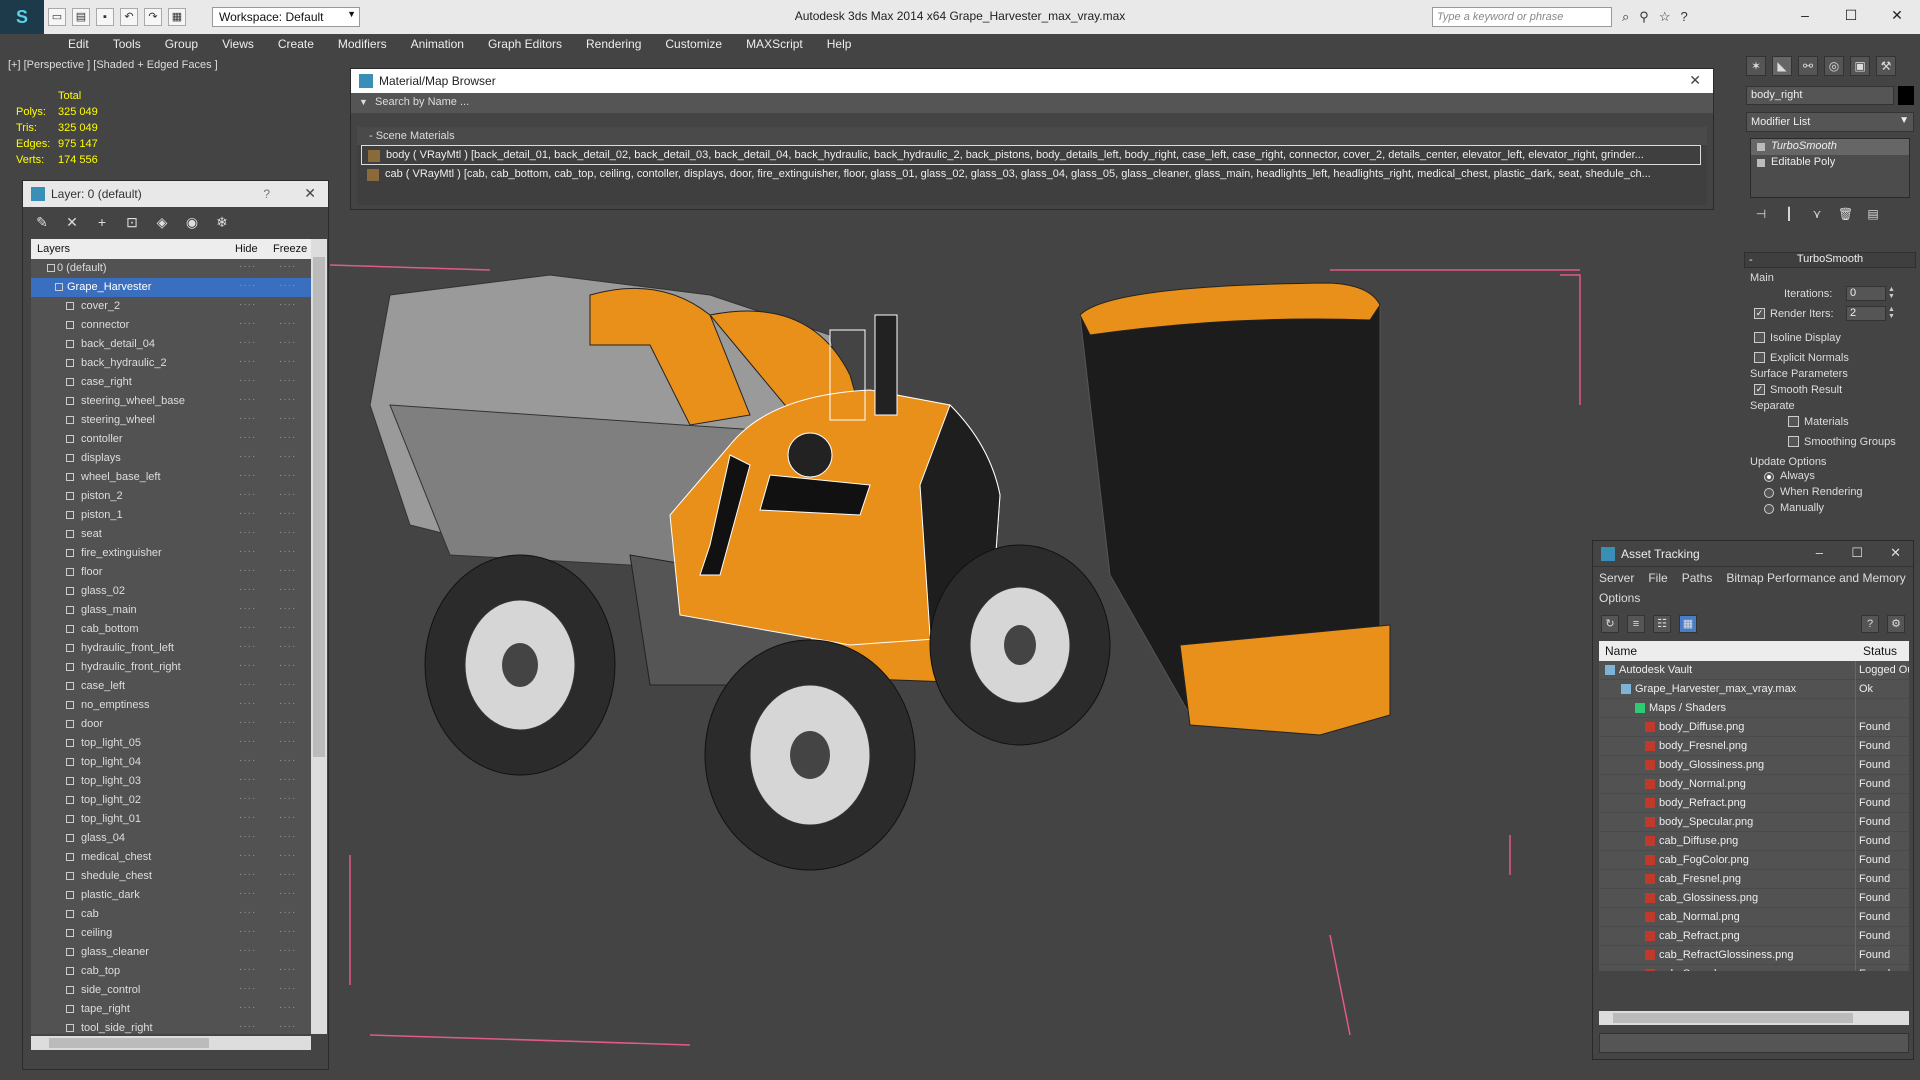 The image size is (1920, 1080). I want to click on layer-row: no_emptiness ···· ····, so click(171, 705).